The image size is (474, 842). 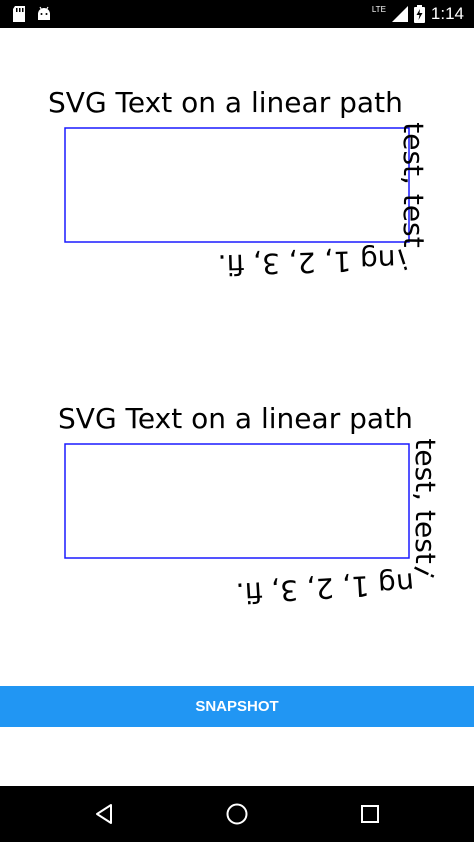 What do you see at coordinates (44, 13) in the screenshot?
I see `android-icon` at bounding box center [44, 13].